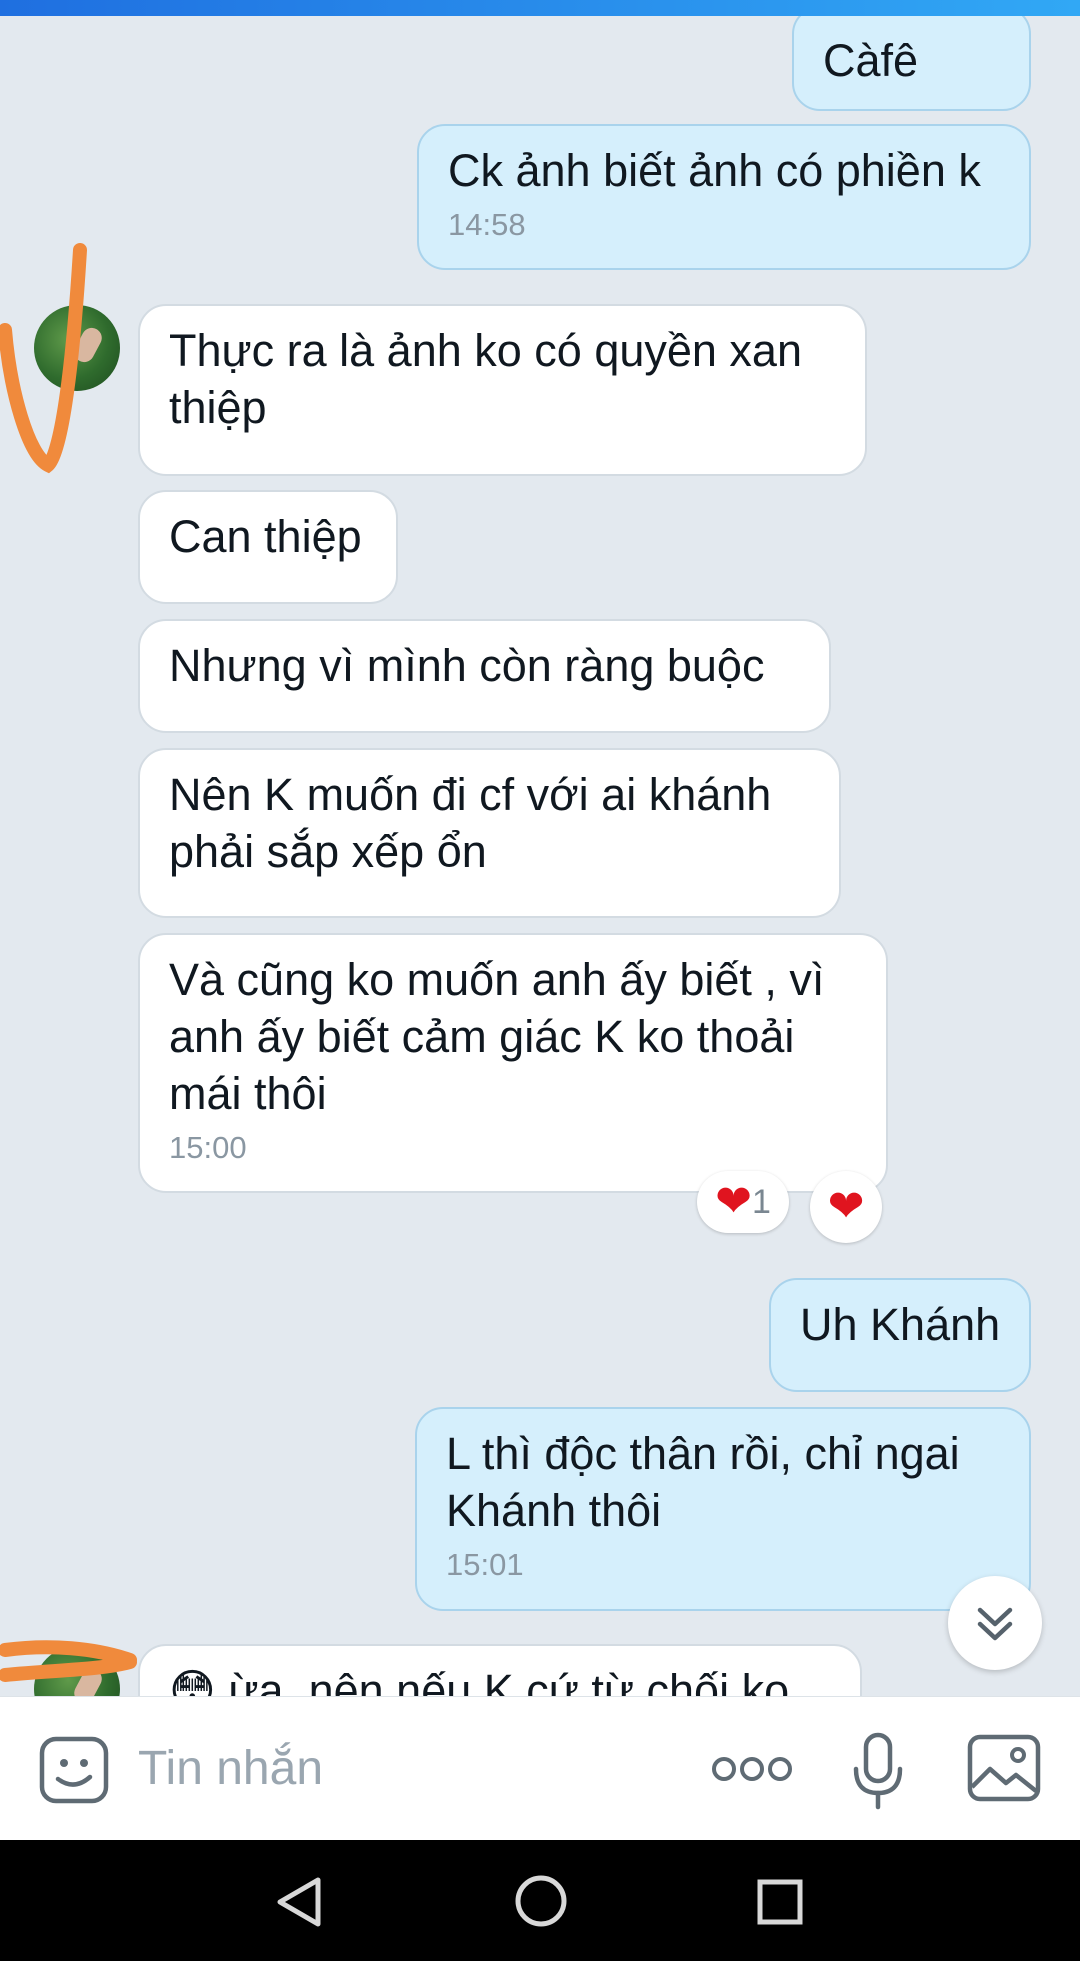 This screenshot has width=1080, height=1961. I want to click on message-timestamp: 15:00, so click(208, 1147).